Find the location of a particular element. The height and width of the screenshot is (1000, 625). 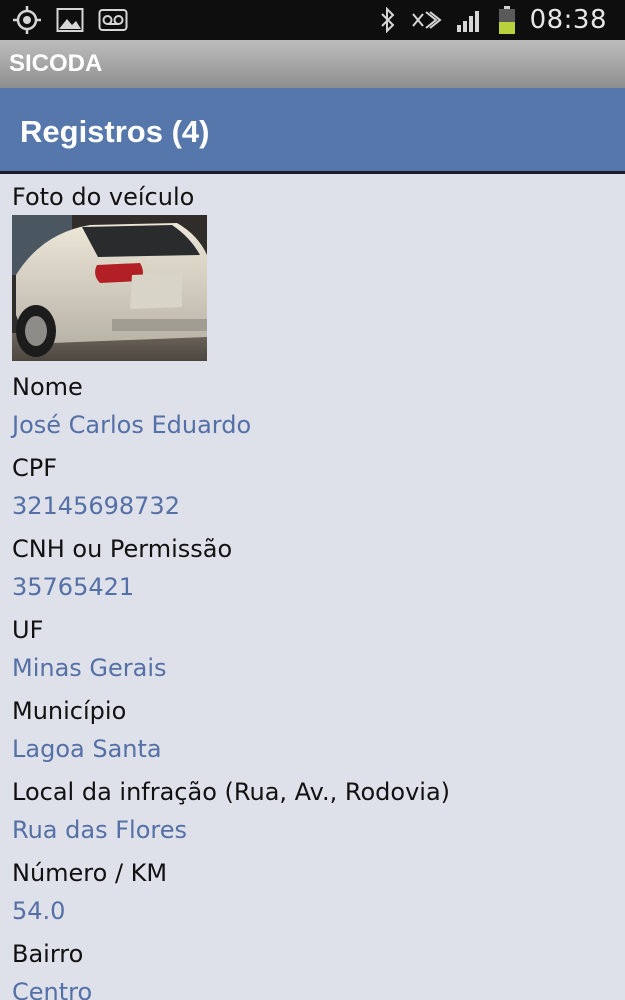

field-label-bairro: Bairro is located at coordinates (48, 954).